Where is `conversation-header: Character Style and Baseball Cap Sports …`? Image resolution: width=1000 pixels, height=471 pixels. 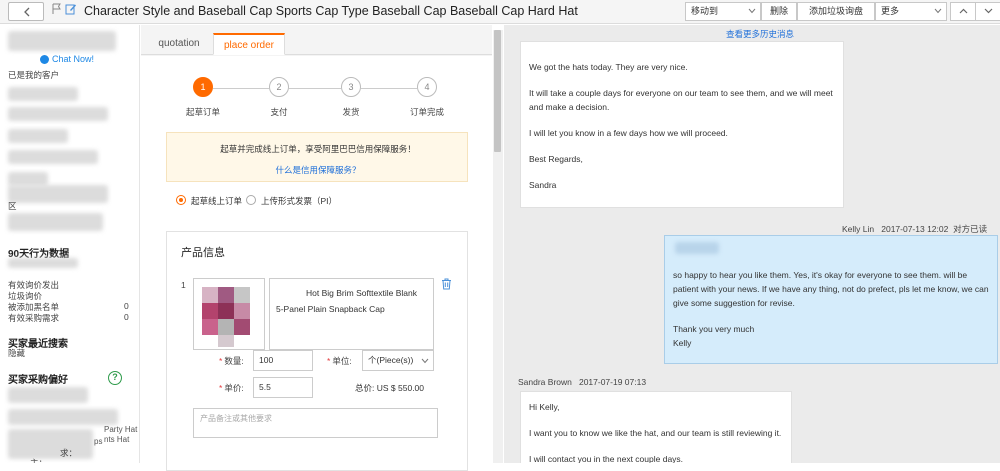 conversation-header: Character Style and Baseball Cap Sports … is located at coordinates (500, 12).